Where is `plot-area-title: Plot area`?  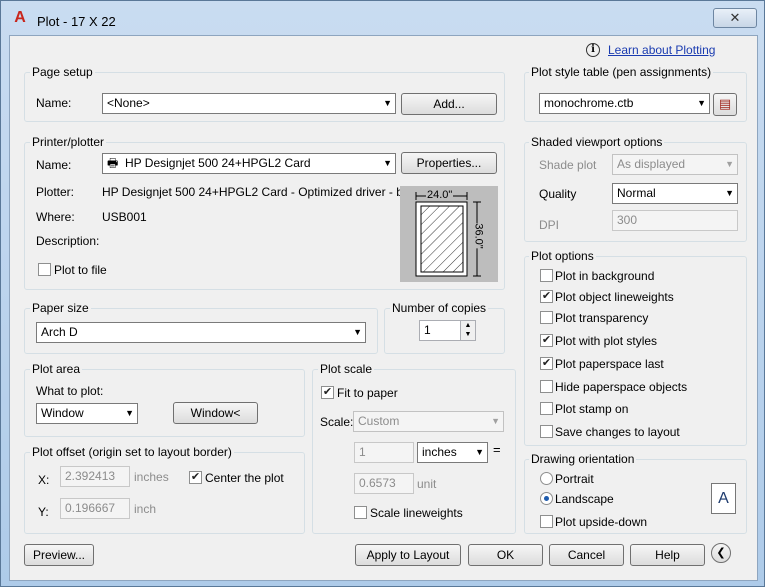
plot-area-title: Plot area is located at coordinates (56, 369).